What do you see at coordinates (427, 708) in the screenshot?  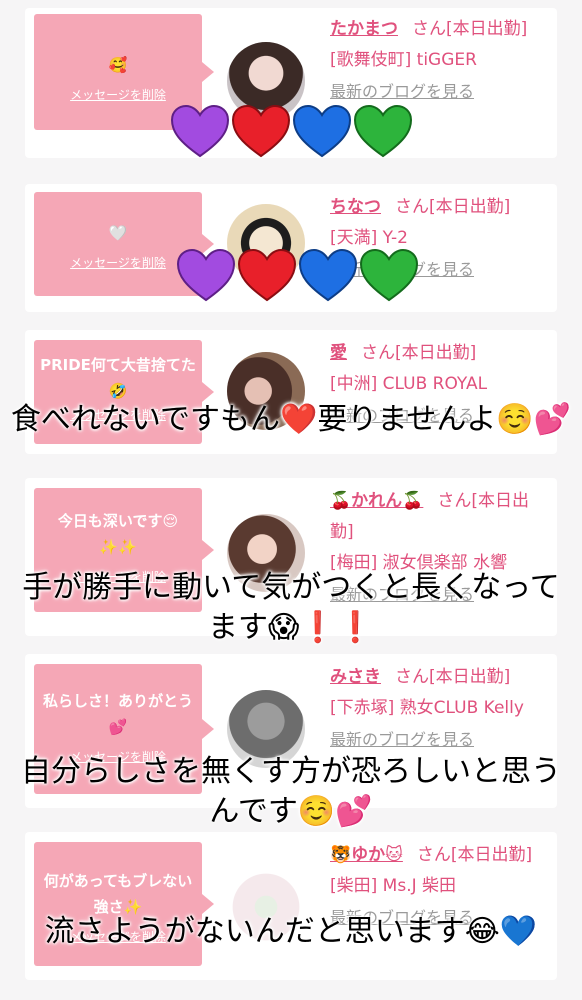 I see `area-shop-text: [下赤塚] 熟女CLUB Kelly` at bounding box center [427, 708].